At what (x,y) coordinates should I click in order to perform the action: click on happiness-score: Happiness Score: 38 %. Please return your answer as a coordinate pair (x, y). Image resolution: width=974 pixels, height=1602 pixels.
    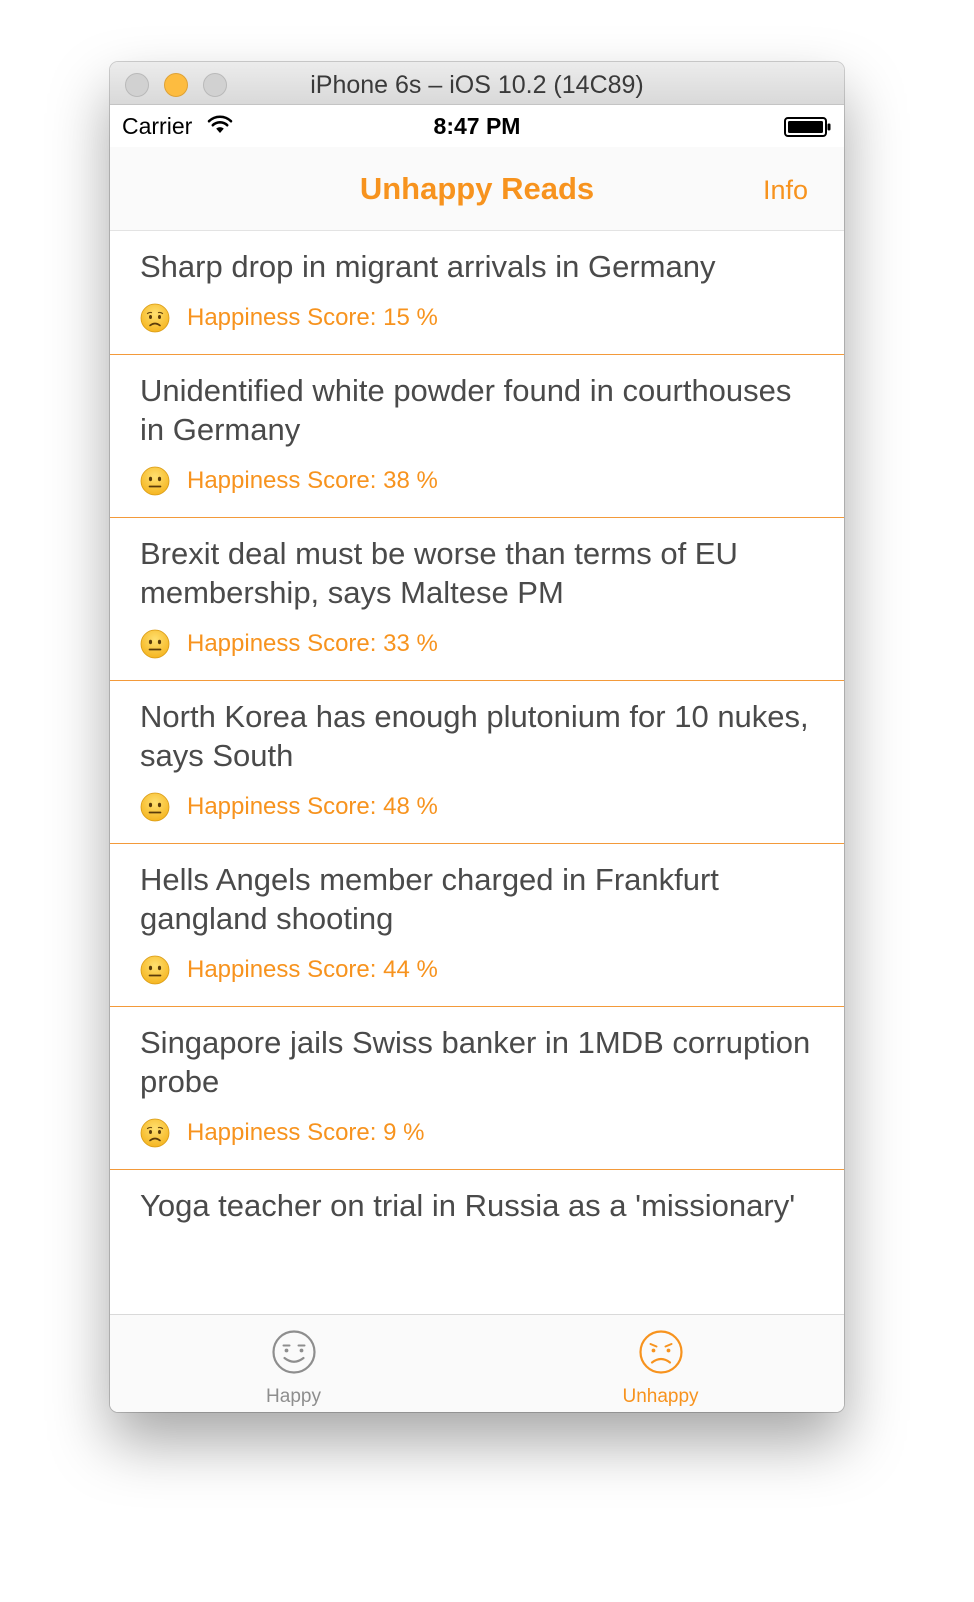
    Looking at the image, I should click on (477, 481).